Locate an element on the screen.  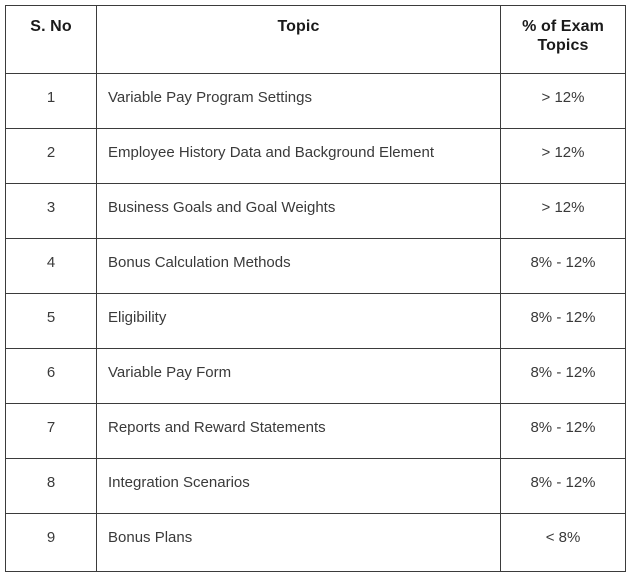
column-header-percent-wrapper: % of Exam Topics is located at coordinates (563, 30).